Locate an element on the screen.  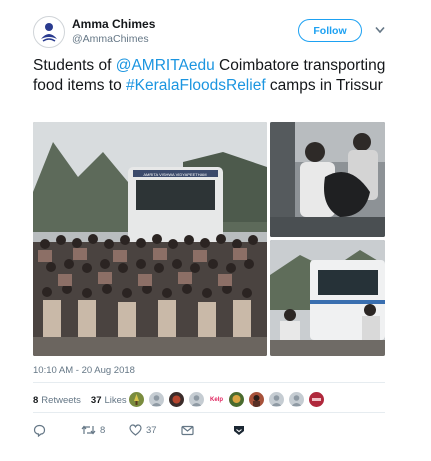
retweets-label: Retweets is located at coordinates (61, 400).